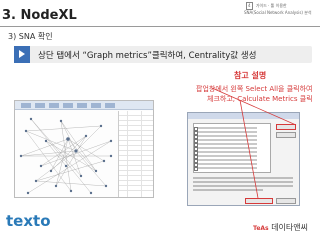 Image resolution: width=320 pixels, height=240 pixels. What do you see at coordinates (271, 5) in the screenshot?
I see `header-meta-prefix: 가이드 · 툴 이용한` at bounding box center [271, 5].